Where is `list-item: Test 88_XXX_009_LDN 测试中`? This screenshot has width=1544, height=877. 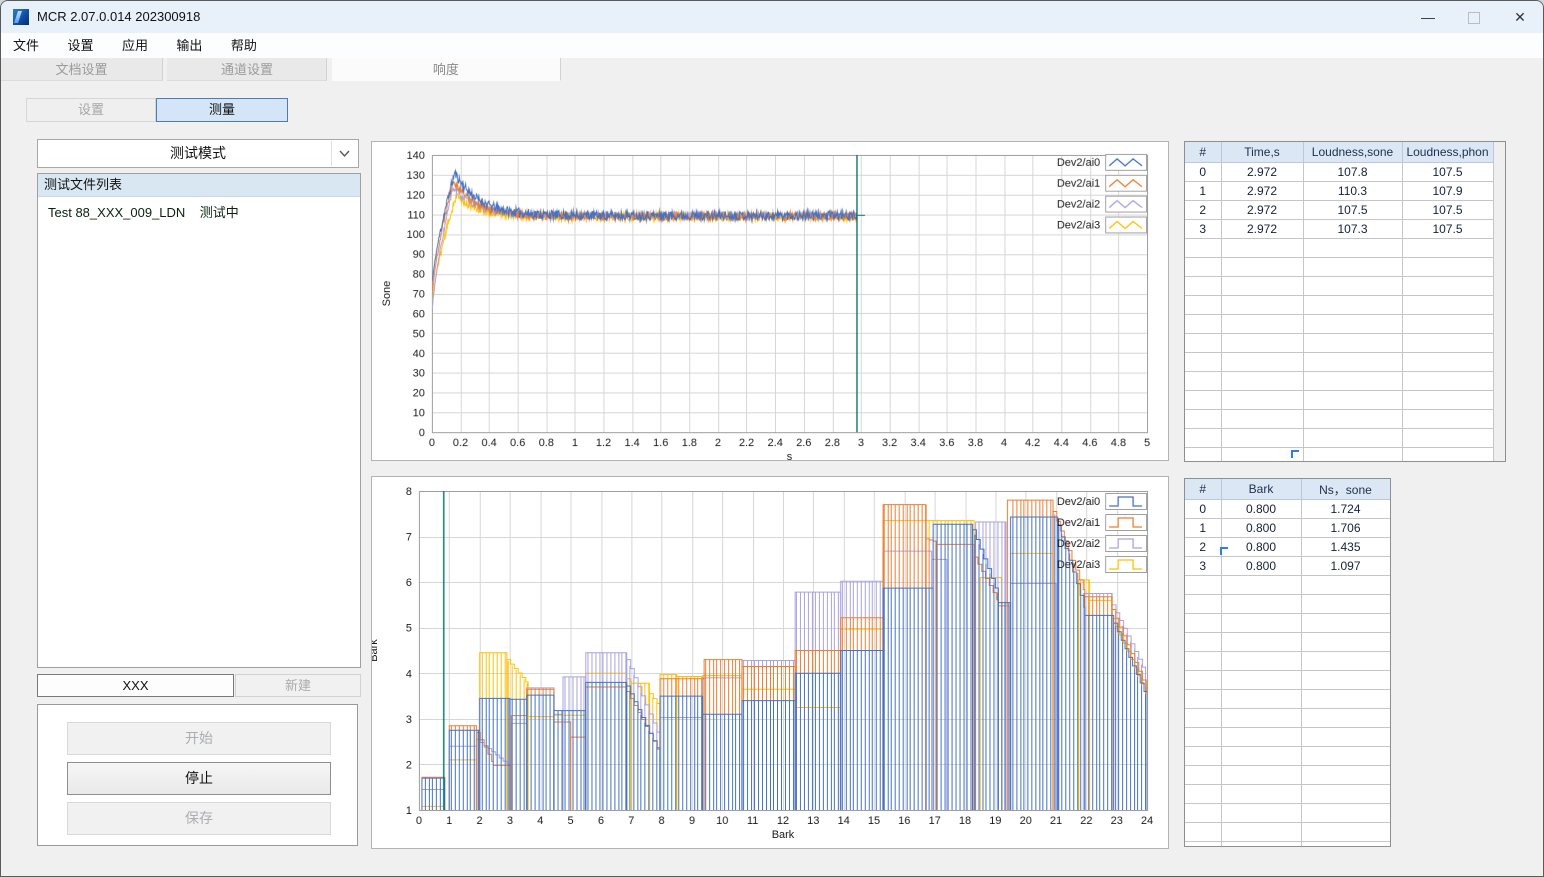 list-item: Test 88_XXX_009_LDN 测试中 is located at coordinates (199, 212).